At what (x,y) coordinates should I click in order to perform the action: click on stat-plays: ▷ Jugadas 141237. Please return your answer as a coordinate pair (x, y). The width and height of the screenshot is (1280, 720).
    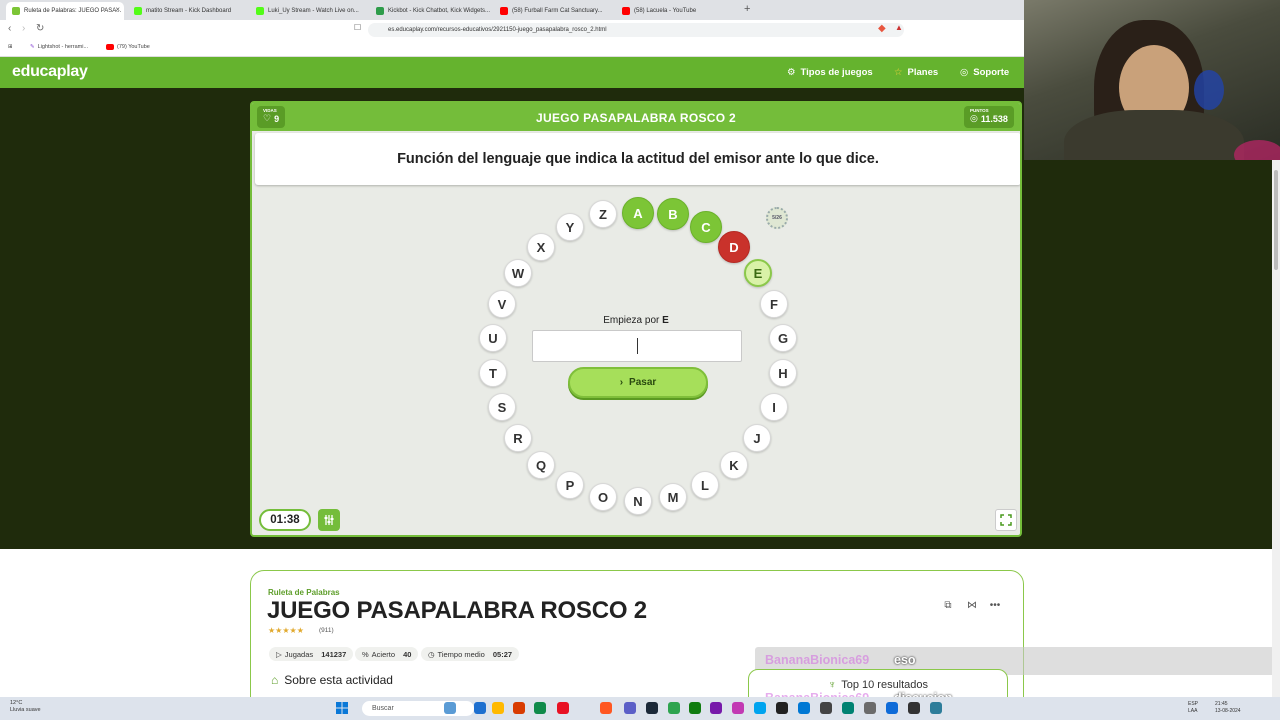
    Looking at the image, I should click on (311, 654).